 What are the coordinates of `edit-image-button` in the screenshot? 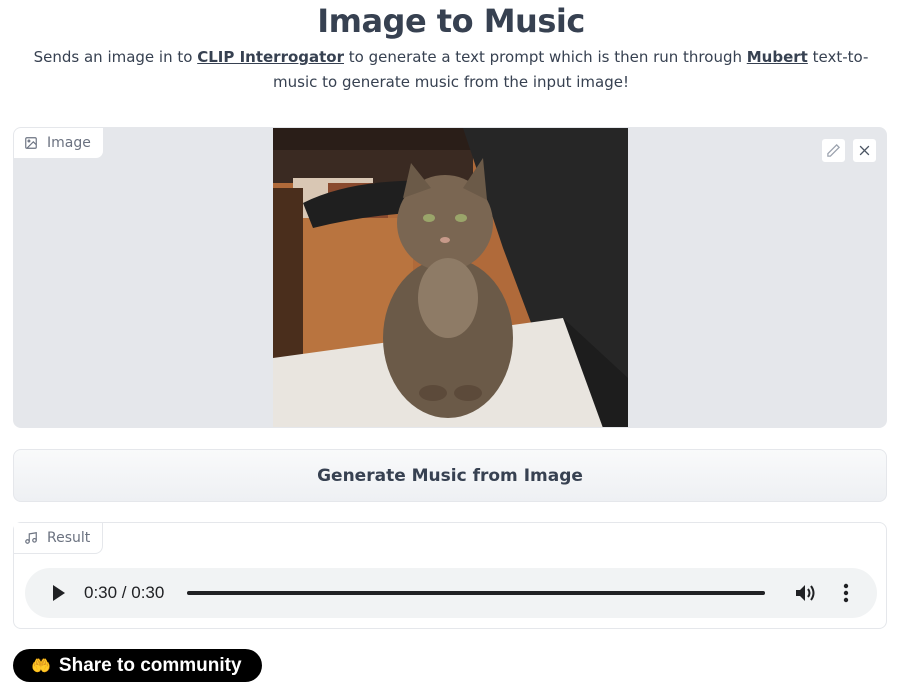 It's located at (833, 150).